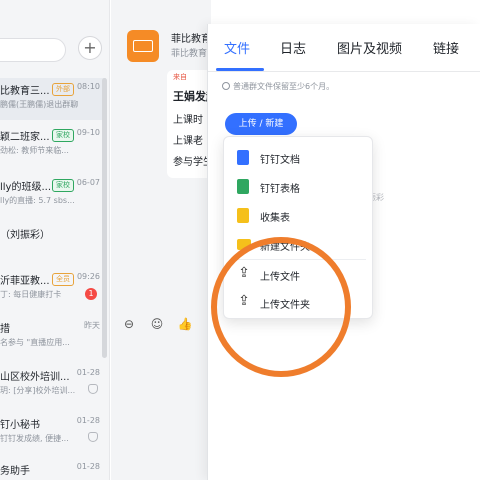  I want to click on retention-note: 普通群文件保留至少6个月。, so click(278, 86).